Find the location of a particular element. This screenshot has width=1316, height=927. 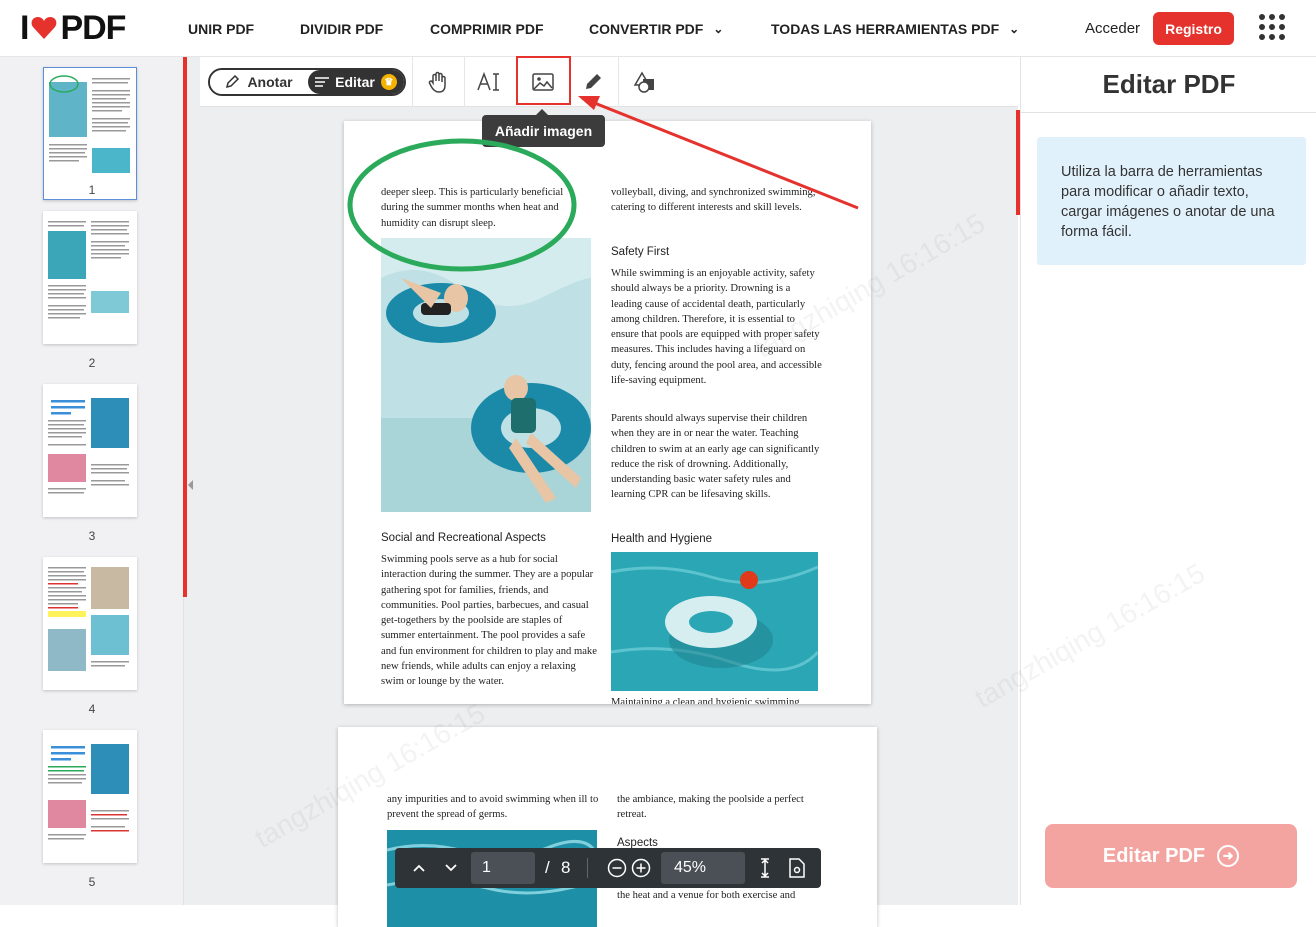

zoom-out-icon is located at coordinates (617, 868).